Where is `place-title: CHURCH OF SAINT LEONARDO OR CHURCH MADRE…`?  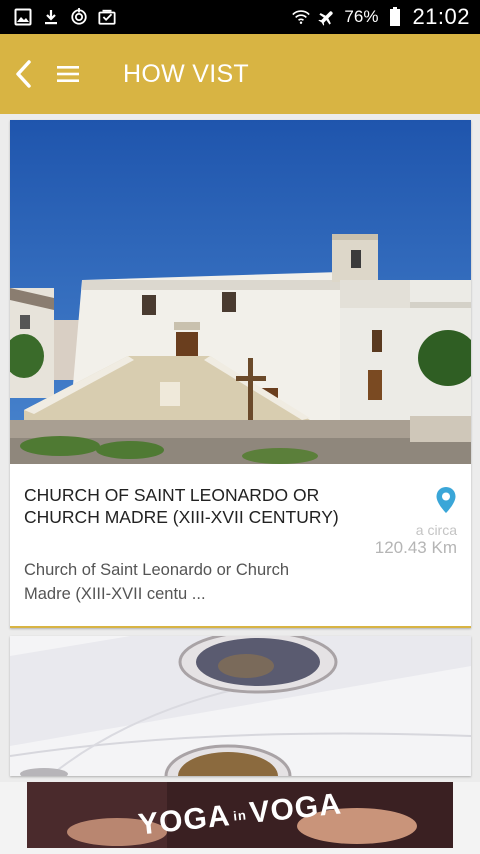 place-title: CHURCH OF SAINT LEONARDO OR CHURCH MADRE… is located at coordinates (181, 506).